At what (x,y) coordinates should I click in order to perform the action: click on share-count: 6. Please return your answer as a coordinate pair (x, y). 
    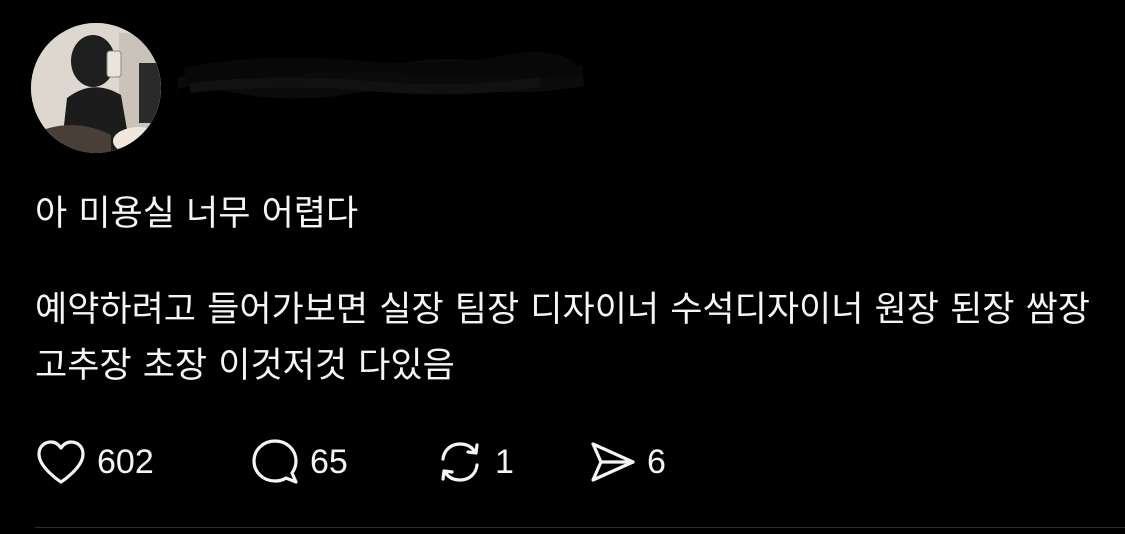
    Looking at the image, I should click on (656, 461).